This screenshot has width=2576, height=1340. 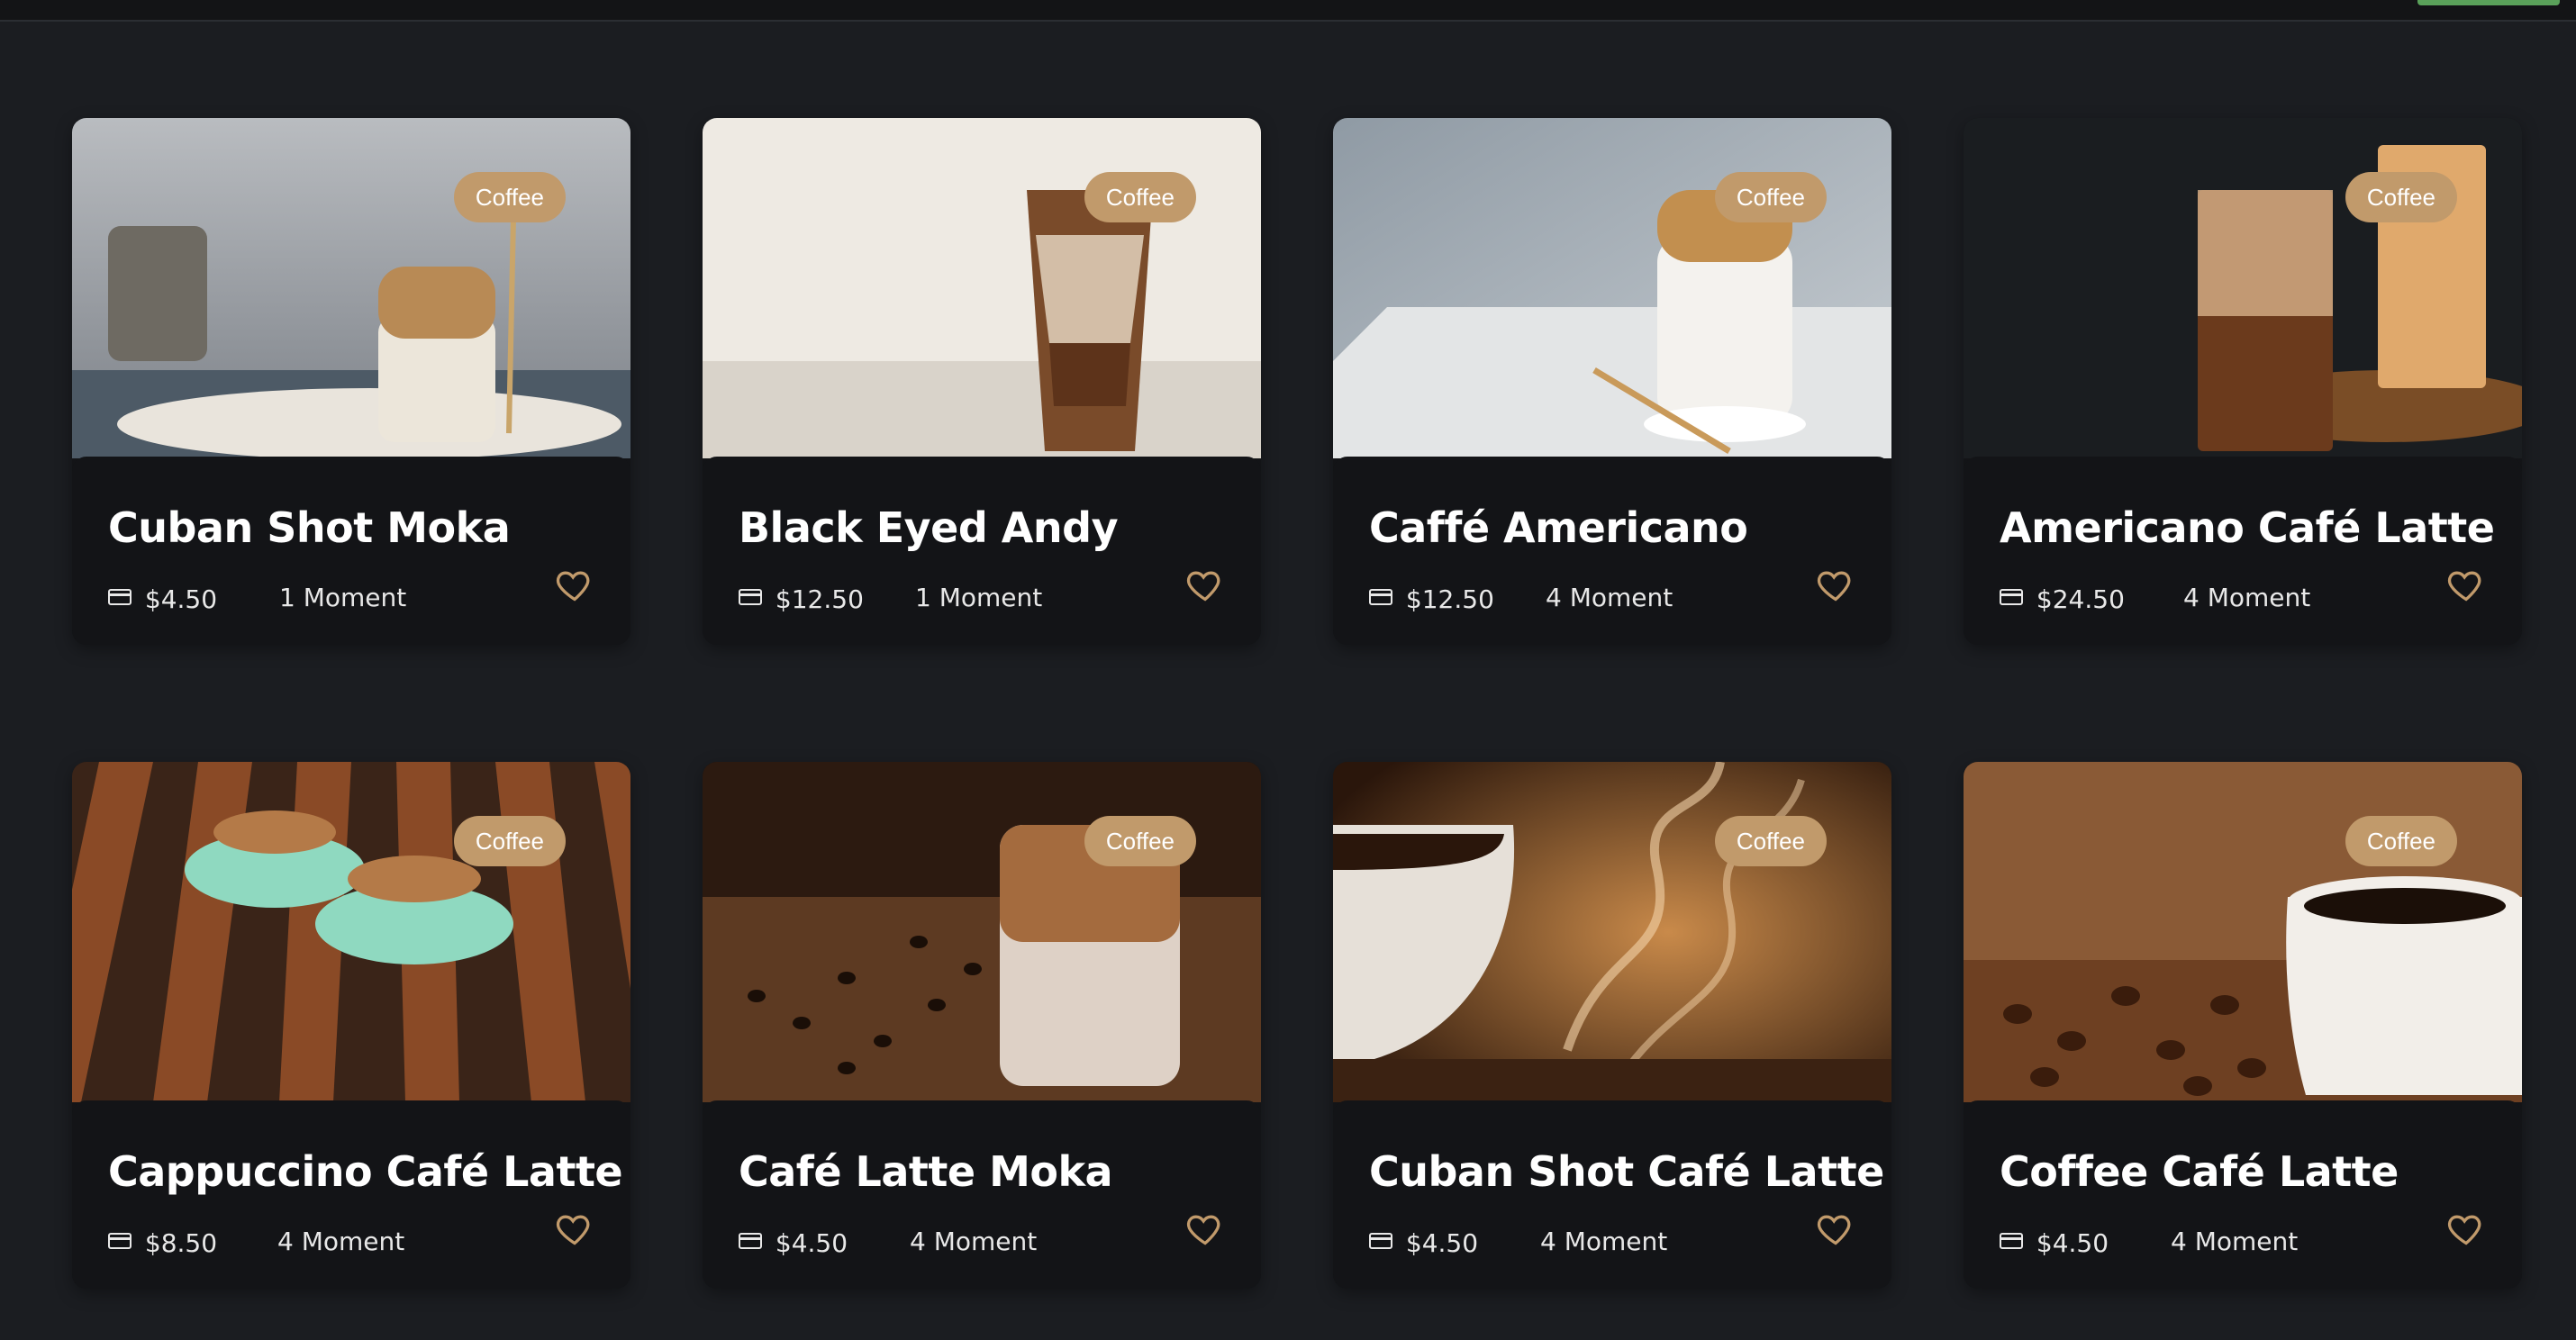 I want to click on card-body: Cuban Shot Café Latte $4.50 4 Moment, so click(x=1612, y=1194).